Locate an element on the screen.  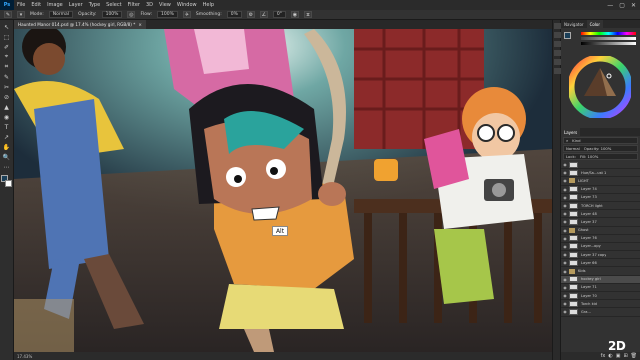
menu-type: Type is located at coordinates (94, 5).